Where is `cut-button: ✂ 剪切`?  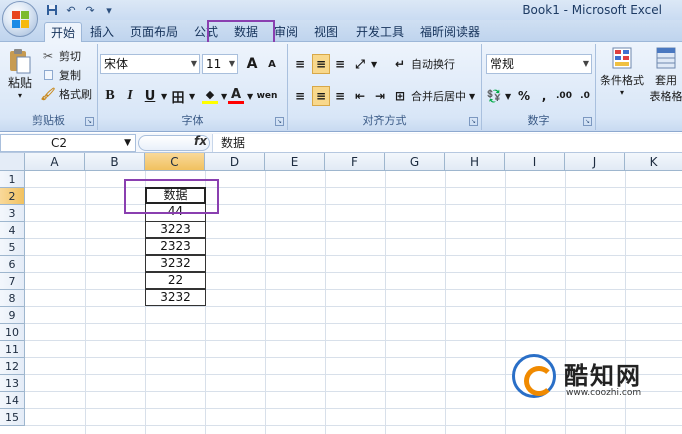
cut-button: ✂ 剪切 is located at coordinates (60, 56).